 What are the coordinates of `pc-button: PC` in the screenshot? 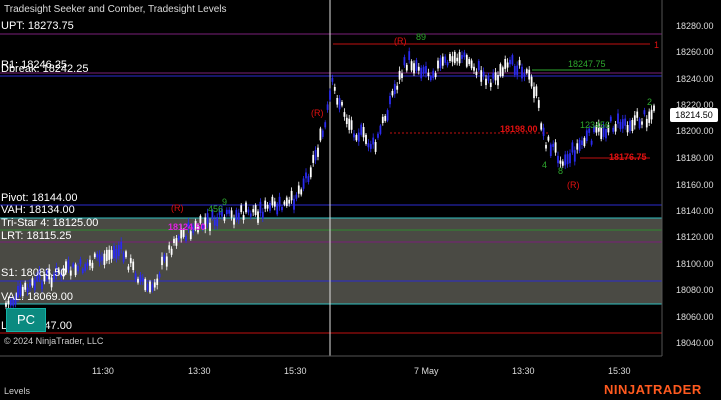 It's located at (26, 320).